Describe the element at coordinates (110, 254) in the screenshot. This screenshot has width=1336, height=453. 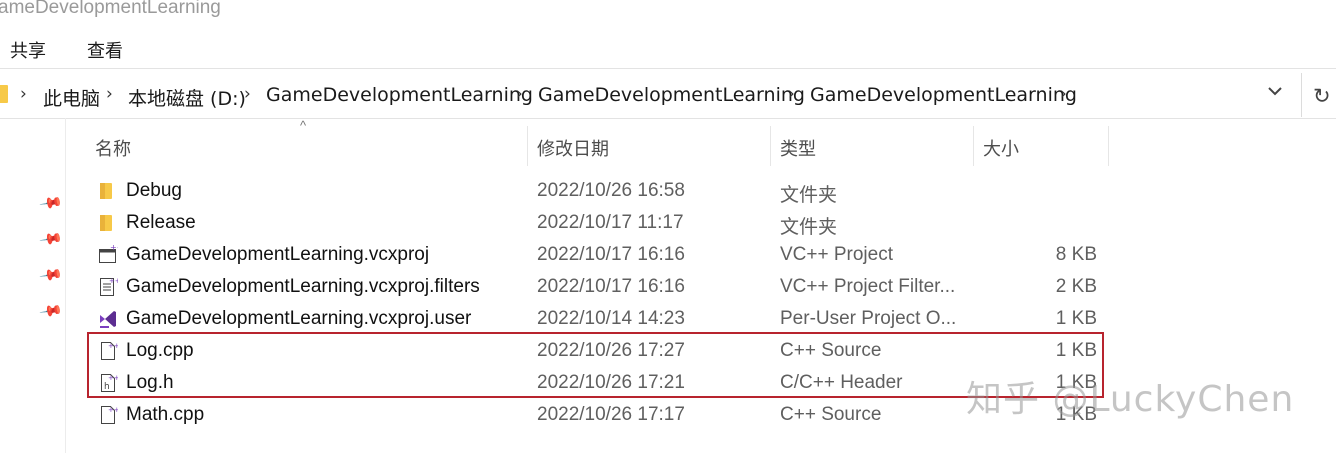
I see `vcxproj-icon: ++` at that location.